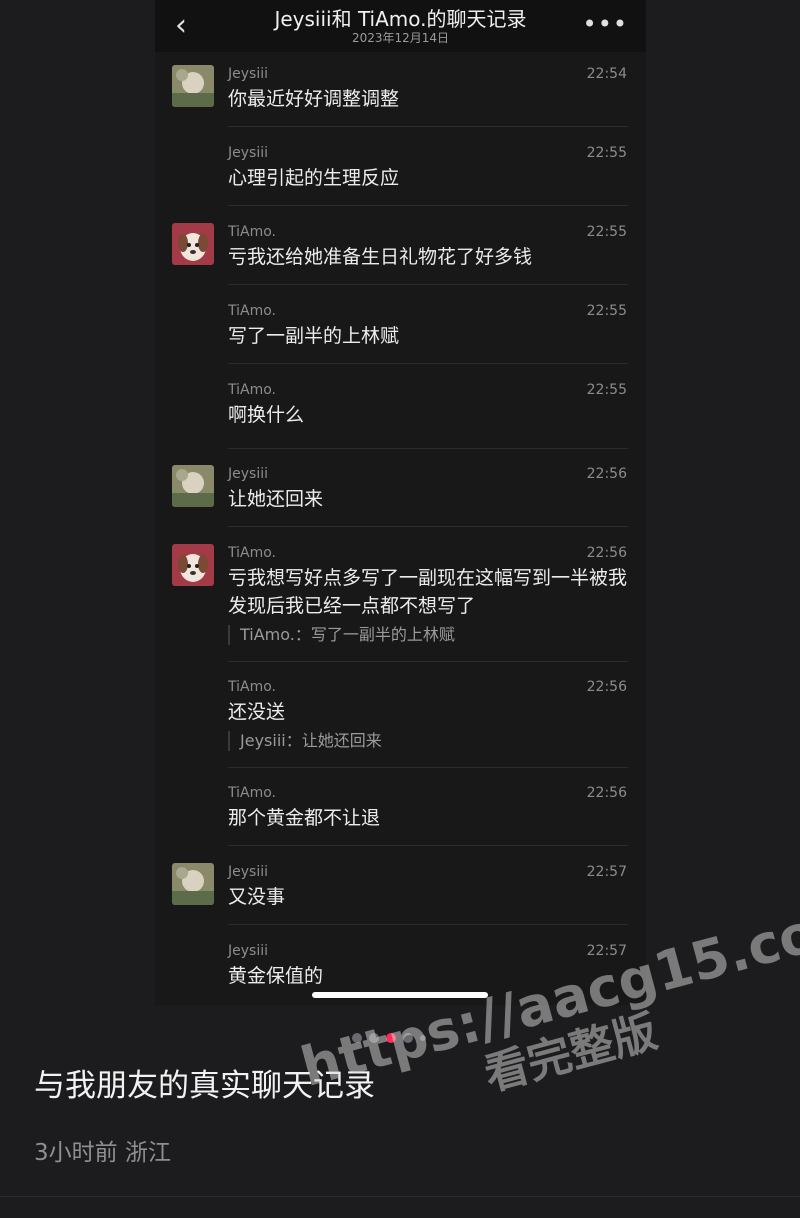 This screenshot has height=1218, width=800. Describe the element at coordinates (400, 38) in the screenshot. I see `chat-date: 2023年12月14日` at that location.